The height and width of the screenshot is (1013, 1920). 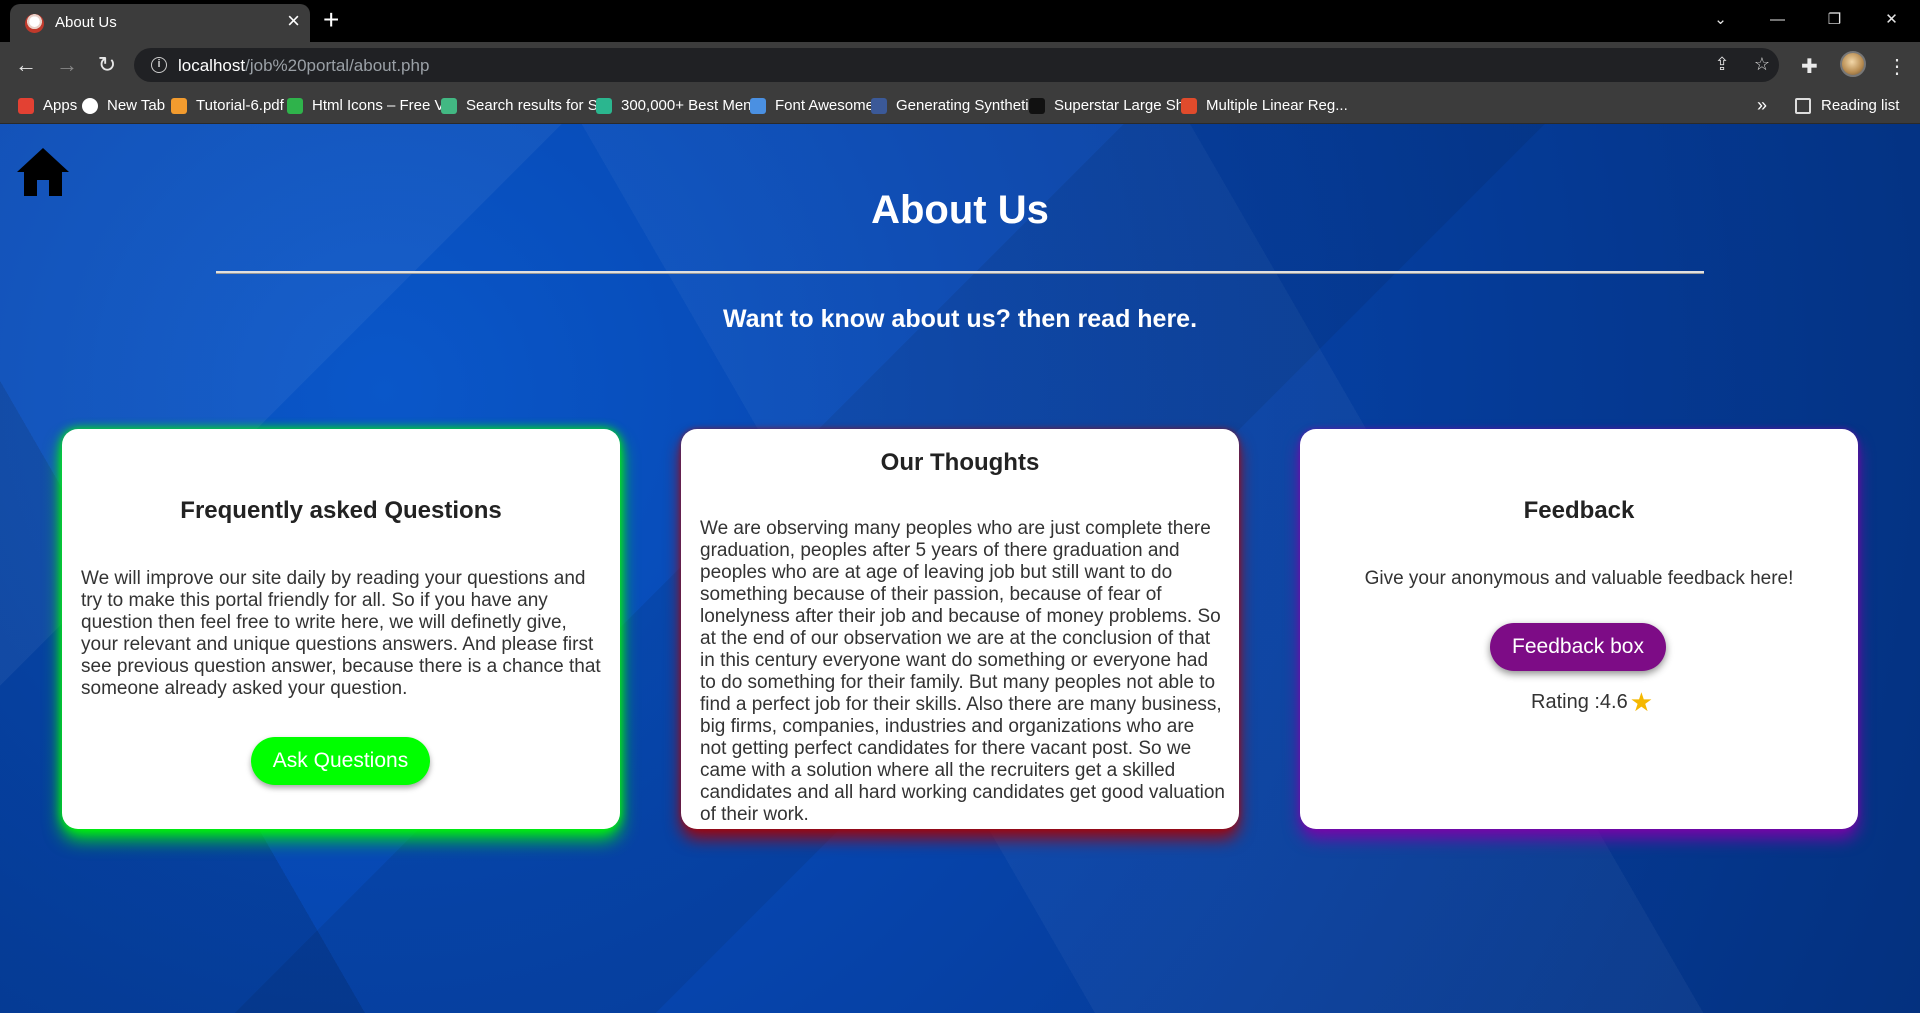 What do you see at coordinates (960, 272) in the screenshot?
I see `title-divider` at bounding box center [960, 272].